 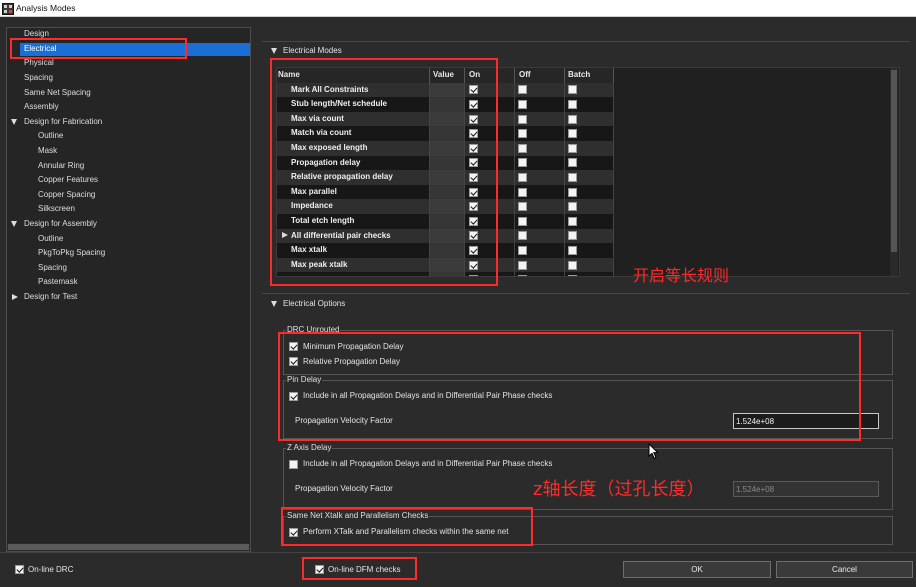 What do you see at coordinates (293, 532) in the screenshot?
I see `same-net-xtalk-checkbox` at bounding box center [293, 532].